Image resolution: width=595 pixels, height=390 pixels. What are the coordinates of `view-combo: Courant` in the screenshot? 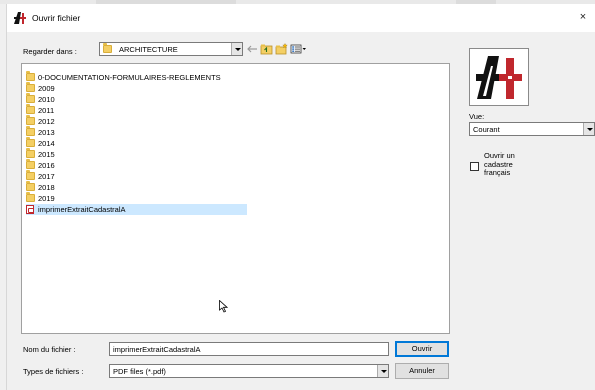 It's located at (532, 129).